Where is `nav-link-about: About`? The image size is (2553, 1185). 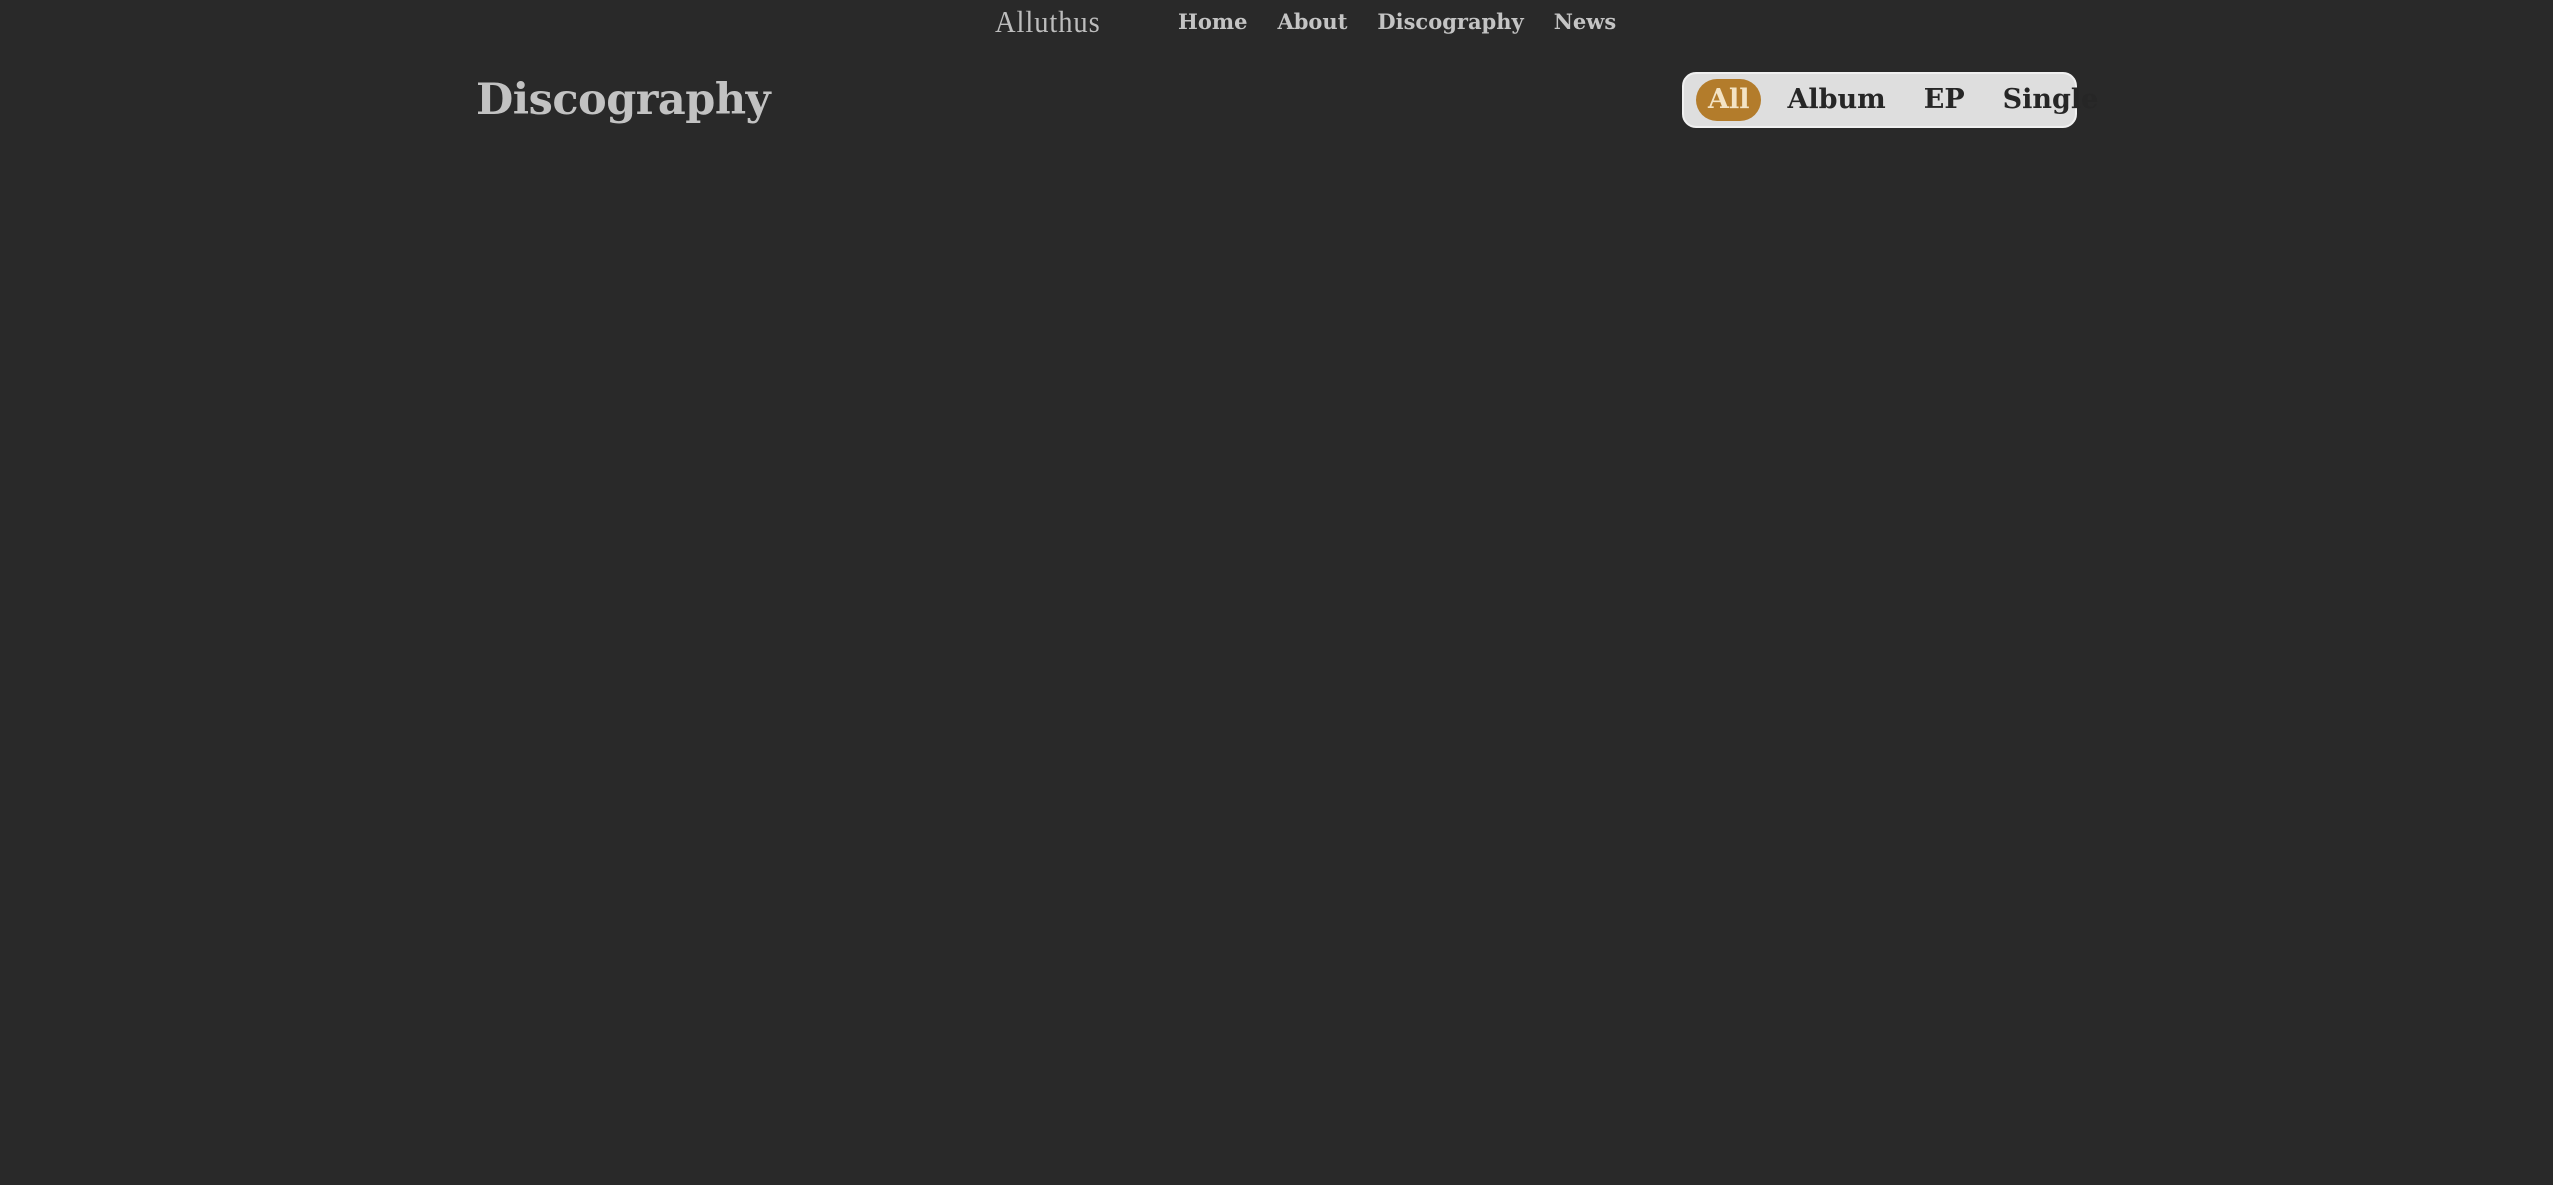
nav-link-about: About is located at coordinates (1312, 22).